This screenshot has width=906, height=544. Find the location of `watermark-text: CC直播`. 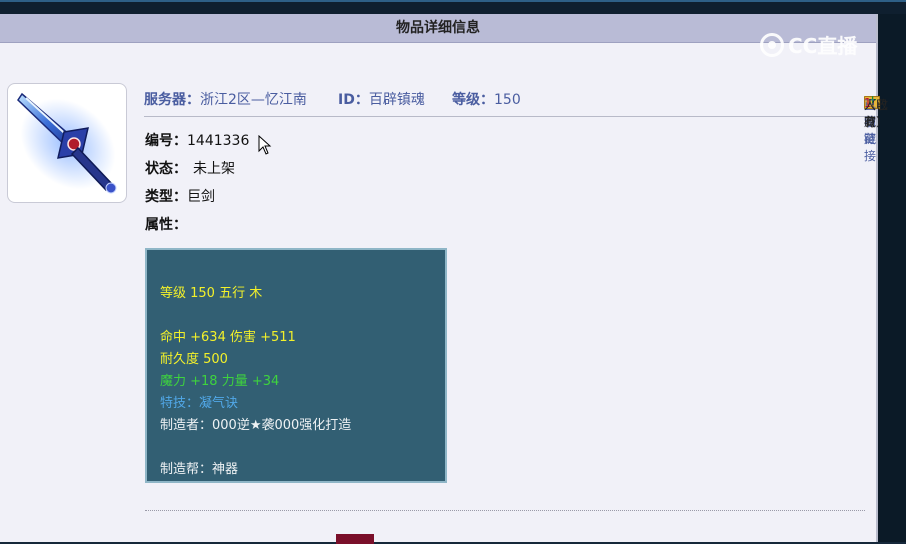

watermark-text: CC直播 is located at coordinates (823, 46).